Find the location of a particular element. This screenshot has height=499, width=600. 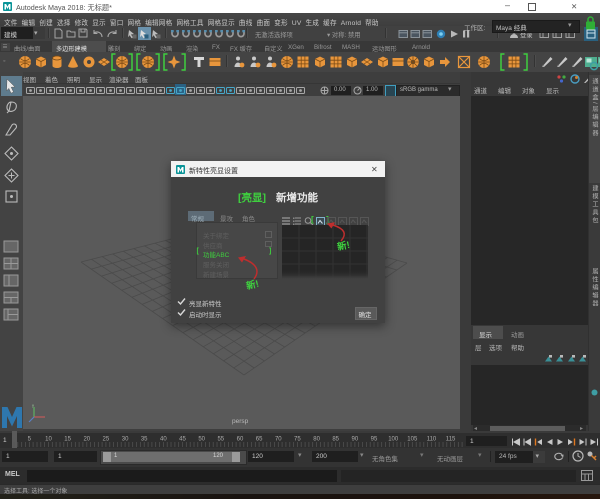

svg-text: 75 is located at coordinates (297, 440).